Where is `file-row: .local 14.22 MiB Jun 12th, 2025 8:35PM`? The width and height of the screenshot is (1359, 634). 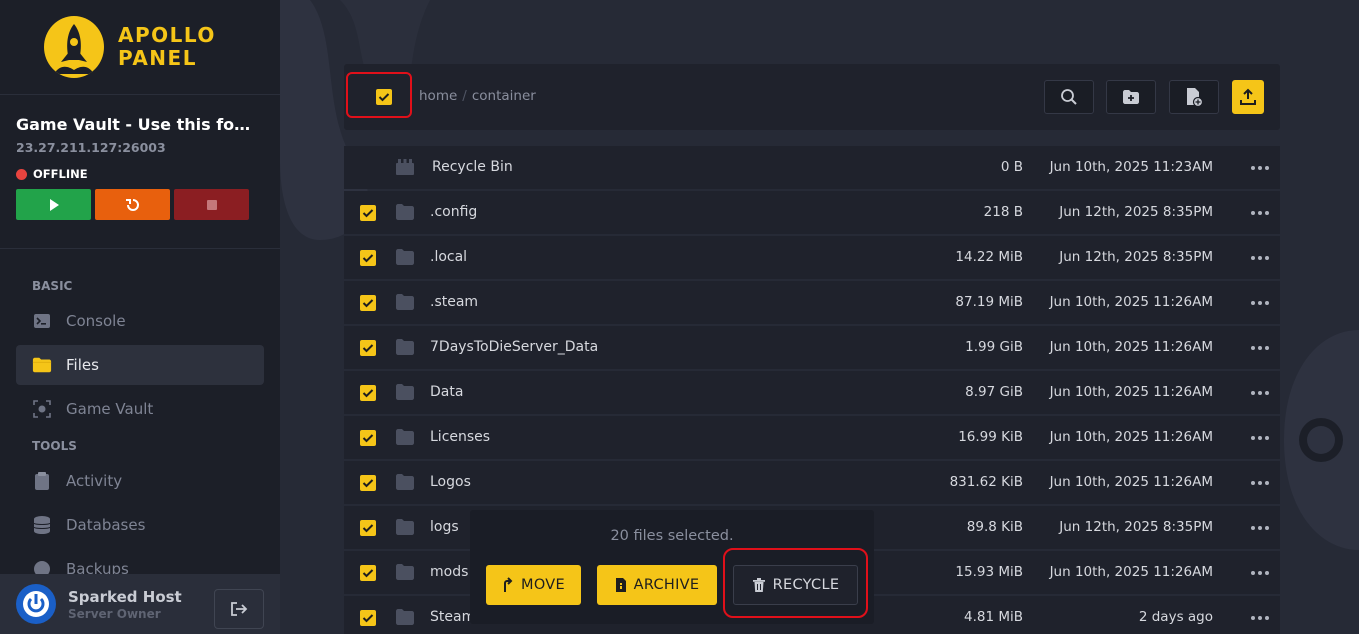
file-row: .local 14.22 MiB Jun 12th, 2025 8:35PM is located at coordinates (812, 257).